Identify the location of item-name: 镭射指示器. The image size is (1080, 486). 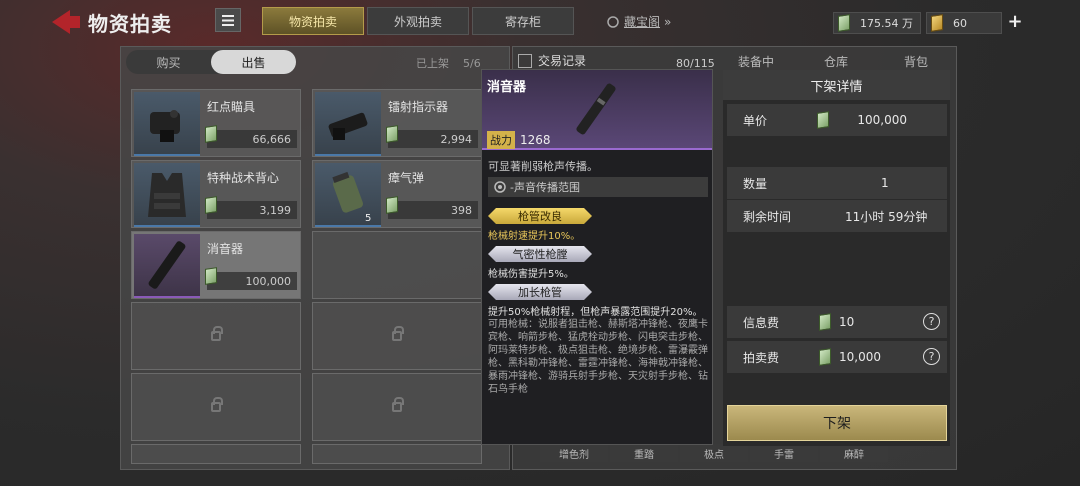
(418, 107).